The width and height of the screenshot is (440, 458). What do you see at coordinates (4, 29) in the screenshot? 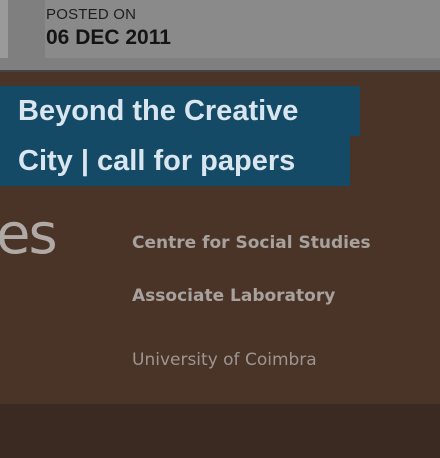
I see `left-tab-edge` at bounding box center [4, 29].